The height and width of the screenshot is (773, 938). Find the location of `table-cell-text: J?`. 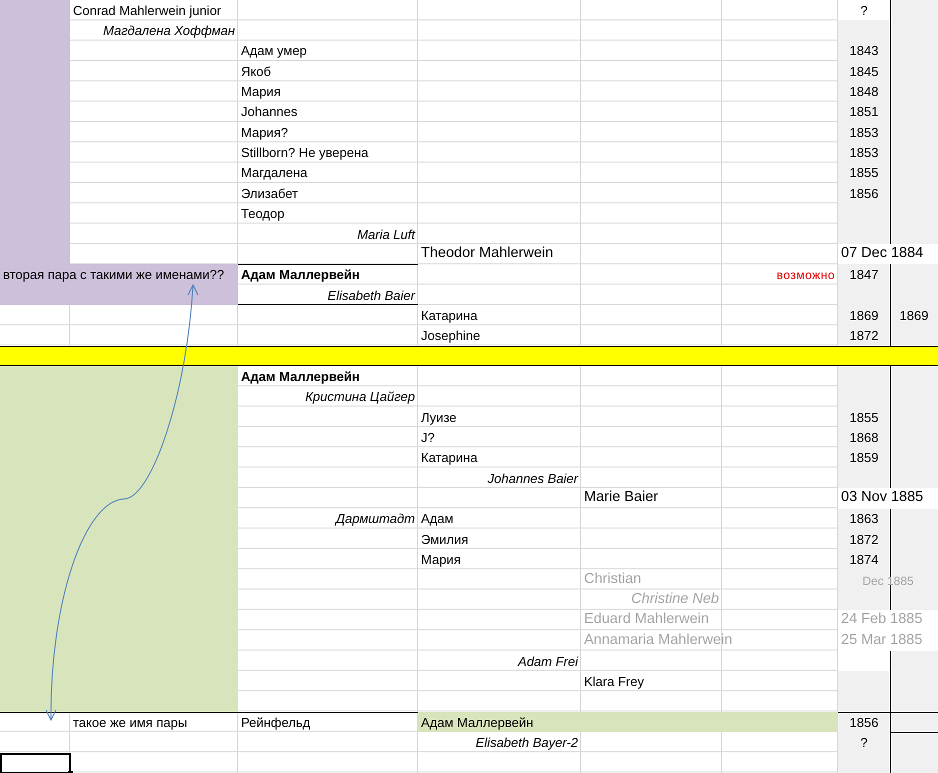

table-cell-text: J? is located at coordinates (428, 437).